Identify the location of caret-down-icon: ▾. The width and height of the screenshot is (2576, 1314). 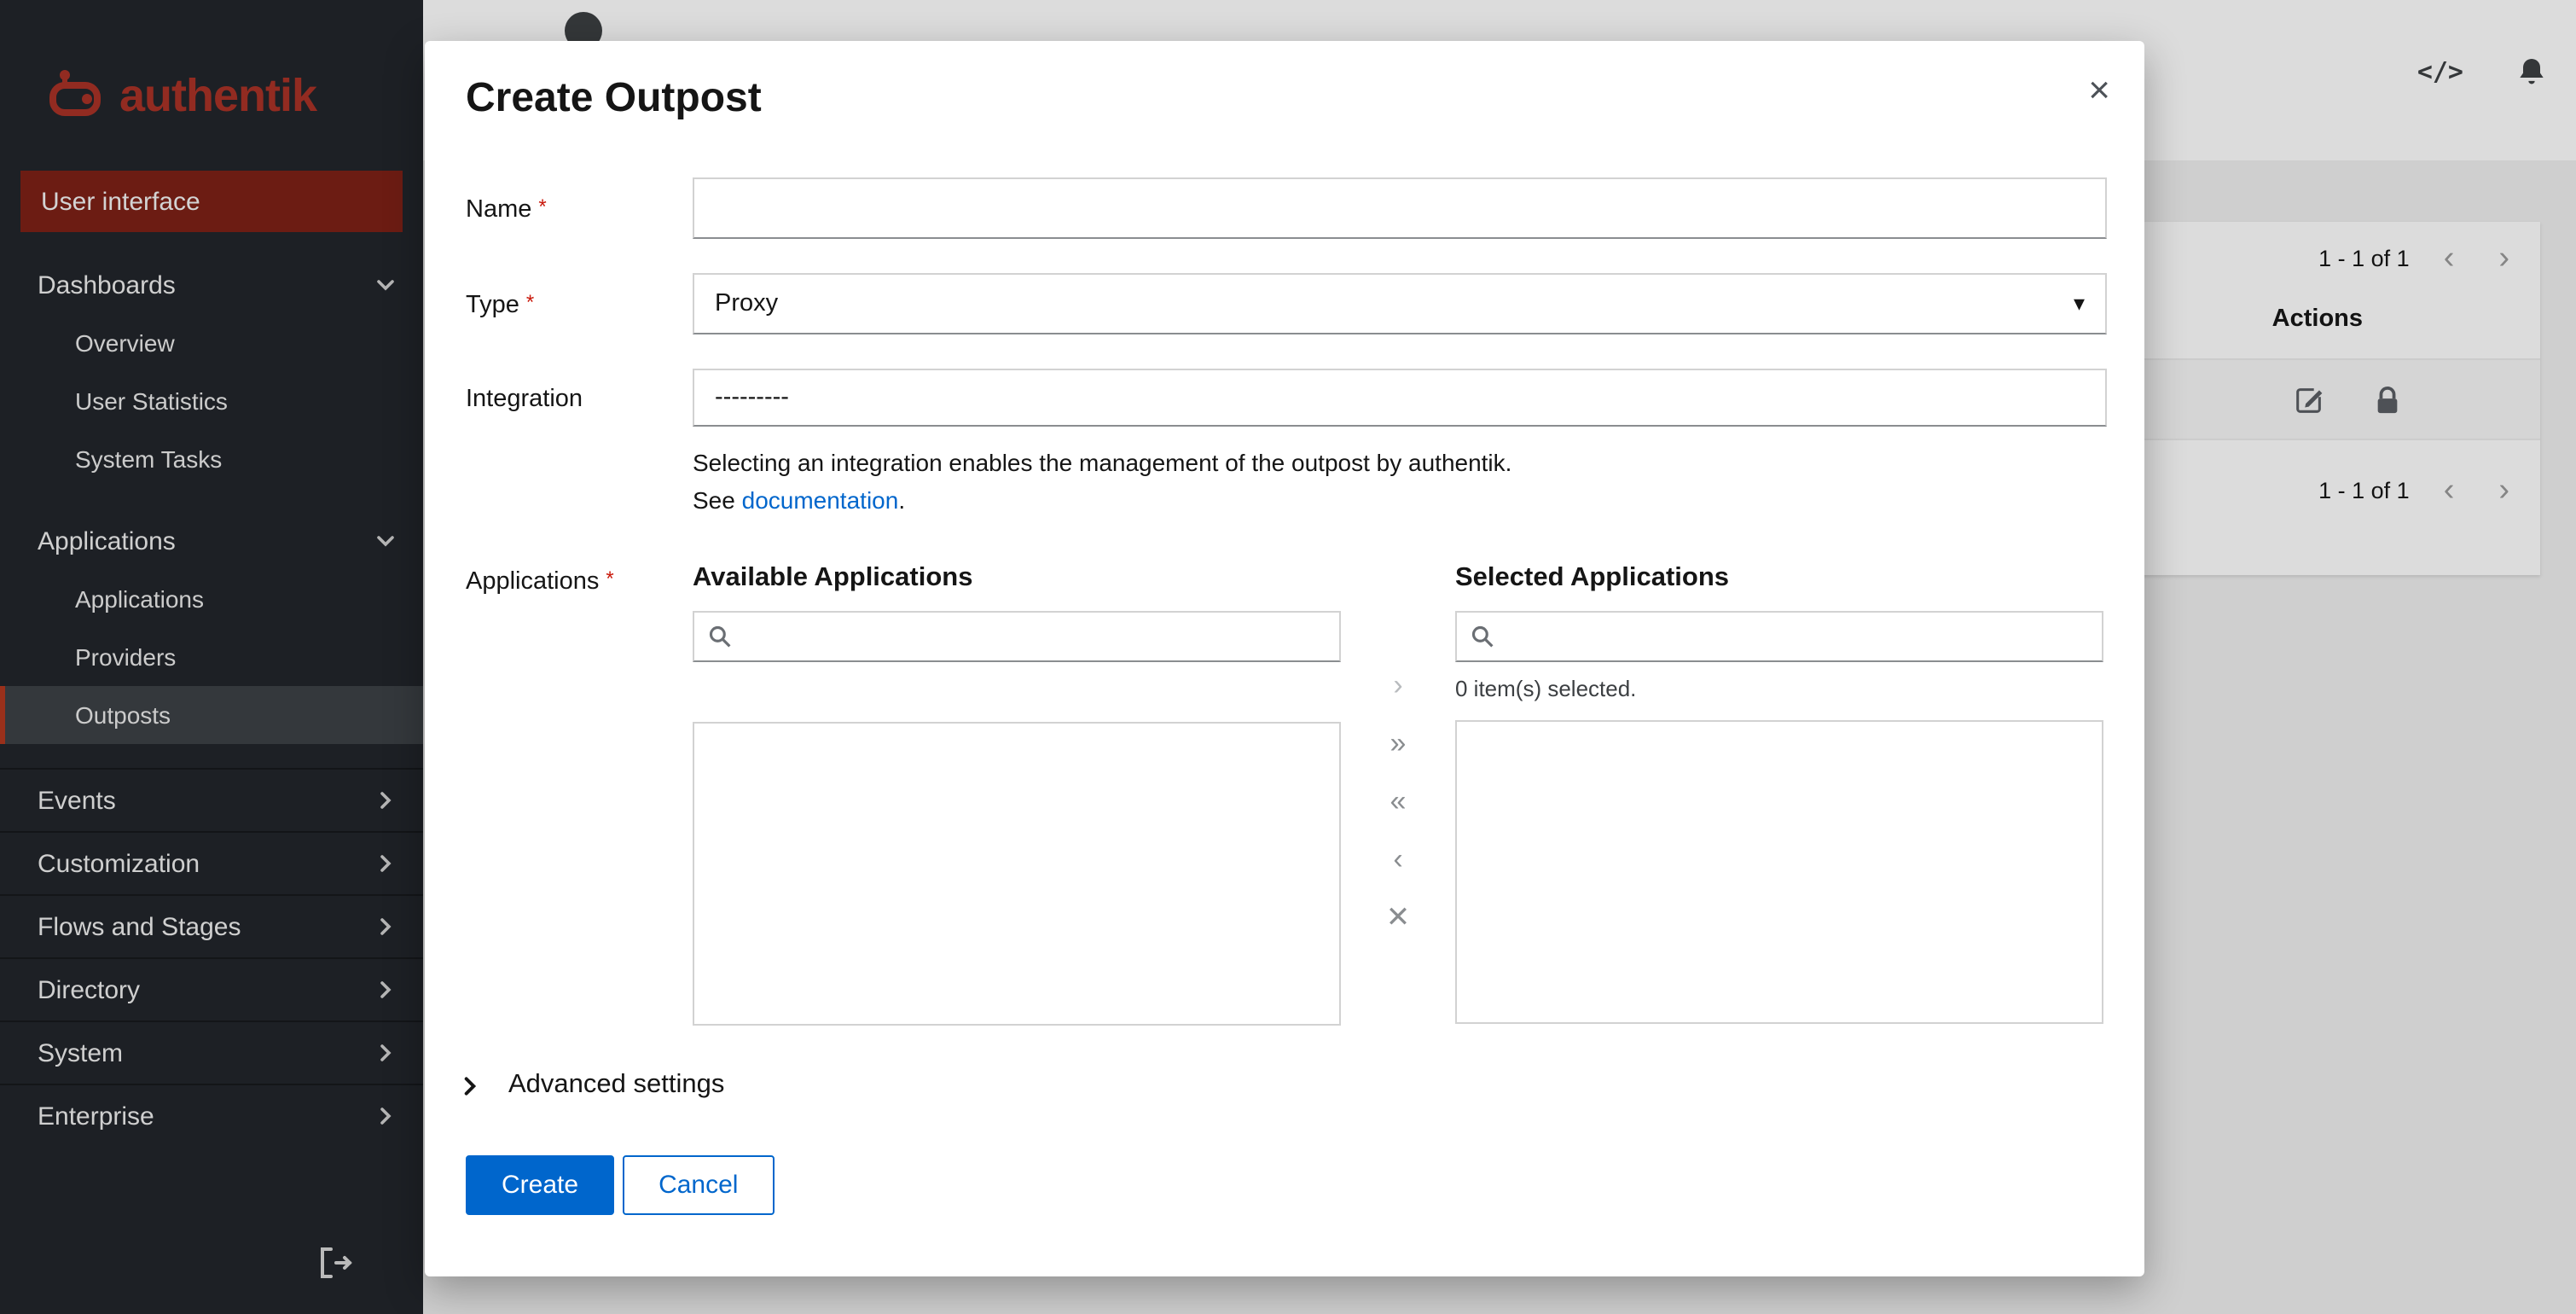
(2079, 303).